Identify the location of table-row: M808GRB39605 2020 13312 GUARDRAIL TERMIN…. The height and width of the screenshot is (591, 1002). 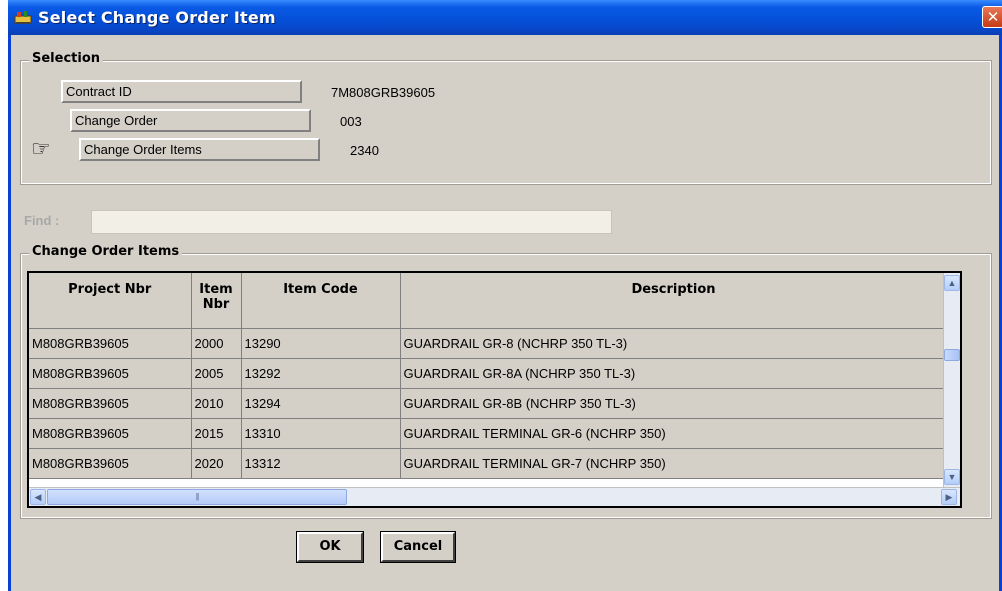
(494, 463).